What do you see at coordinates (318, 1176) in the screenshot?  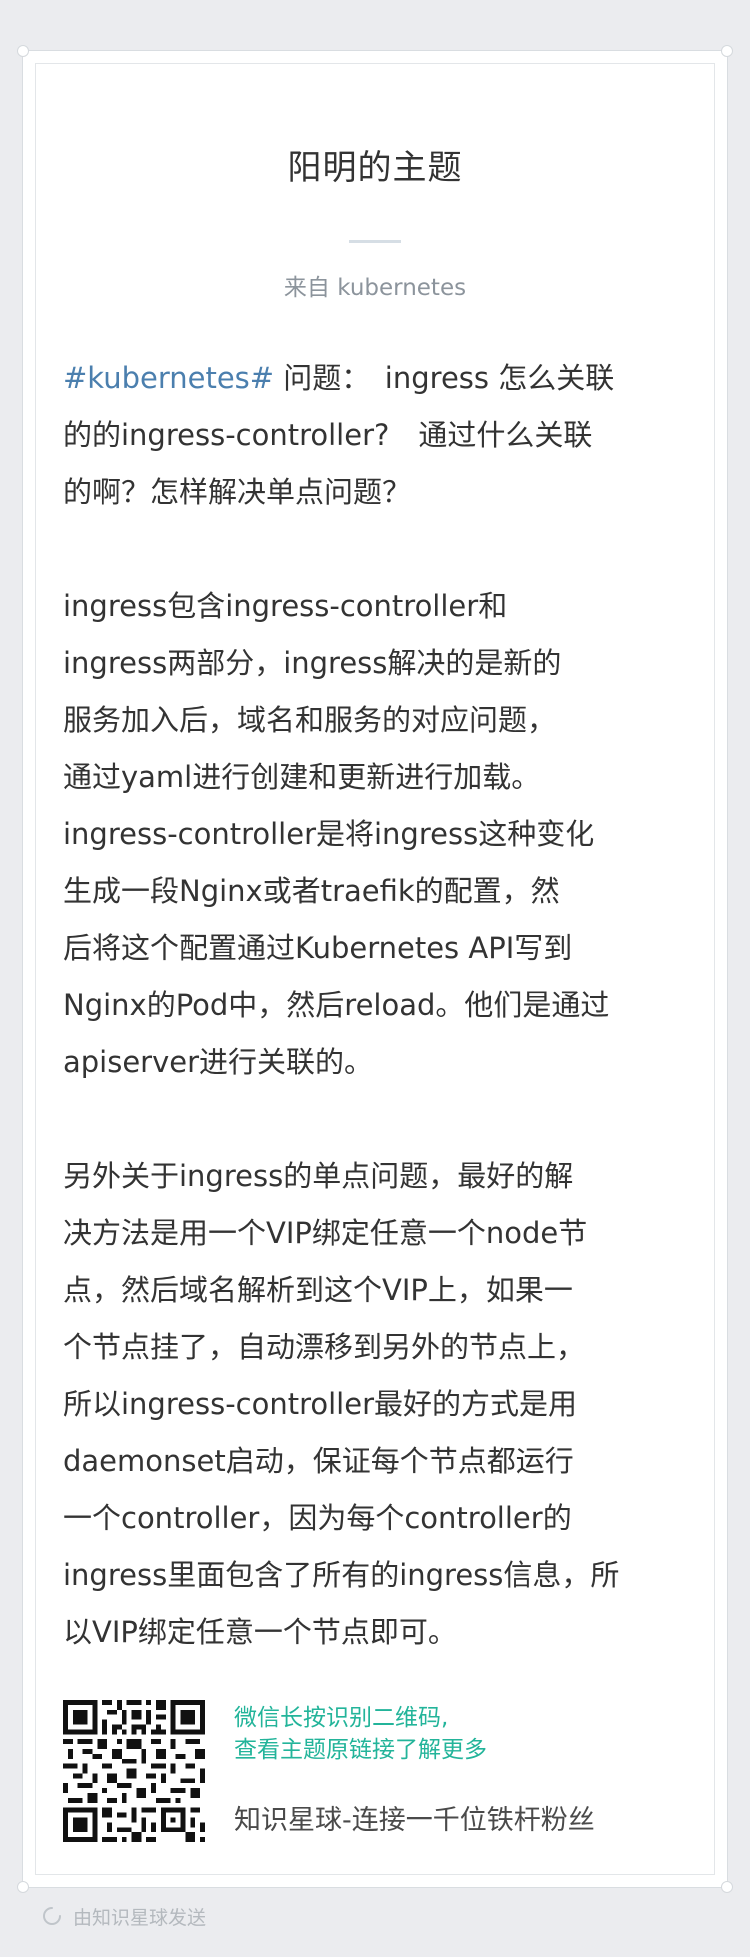 I see `answer-line: 另外关于ingress的单点问题，最好的解` at bounding box center [318, 1176].